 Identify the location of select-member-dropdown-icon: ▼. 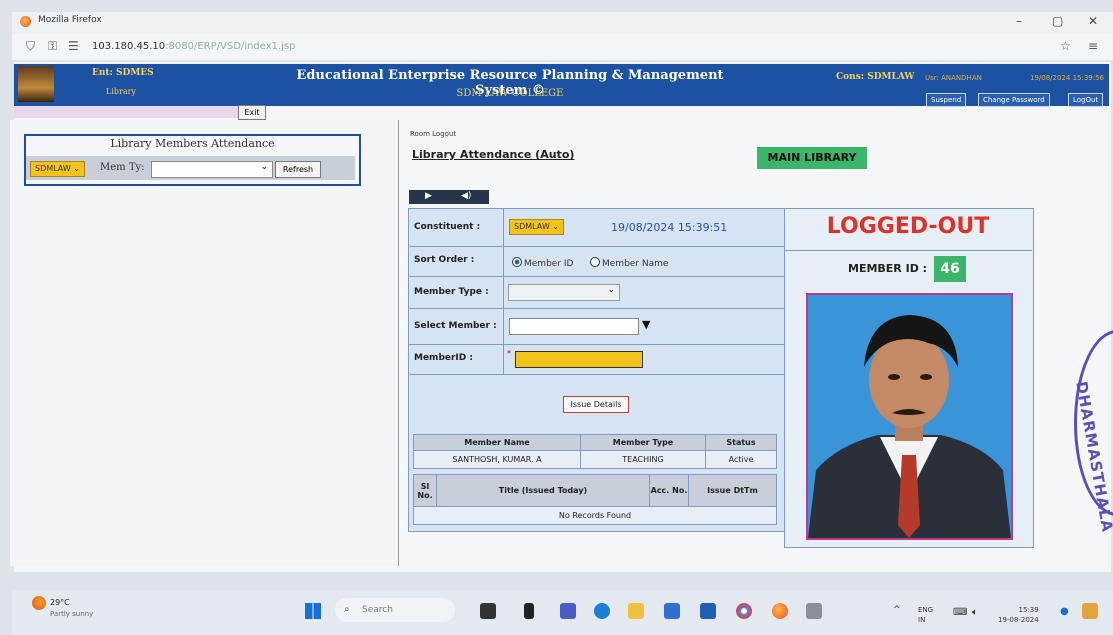
(646, 324).